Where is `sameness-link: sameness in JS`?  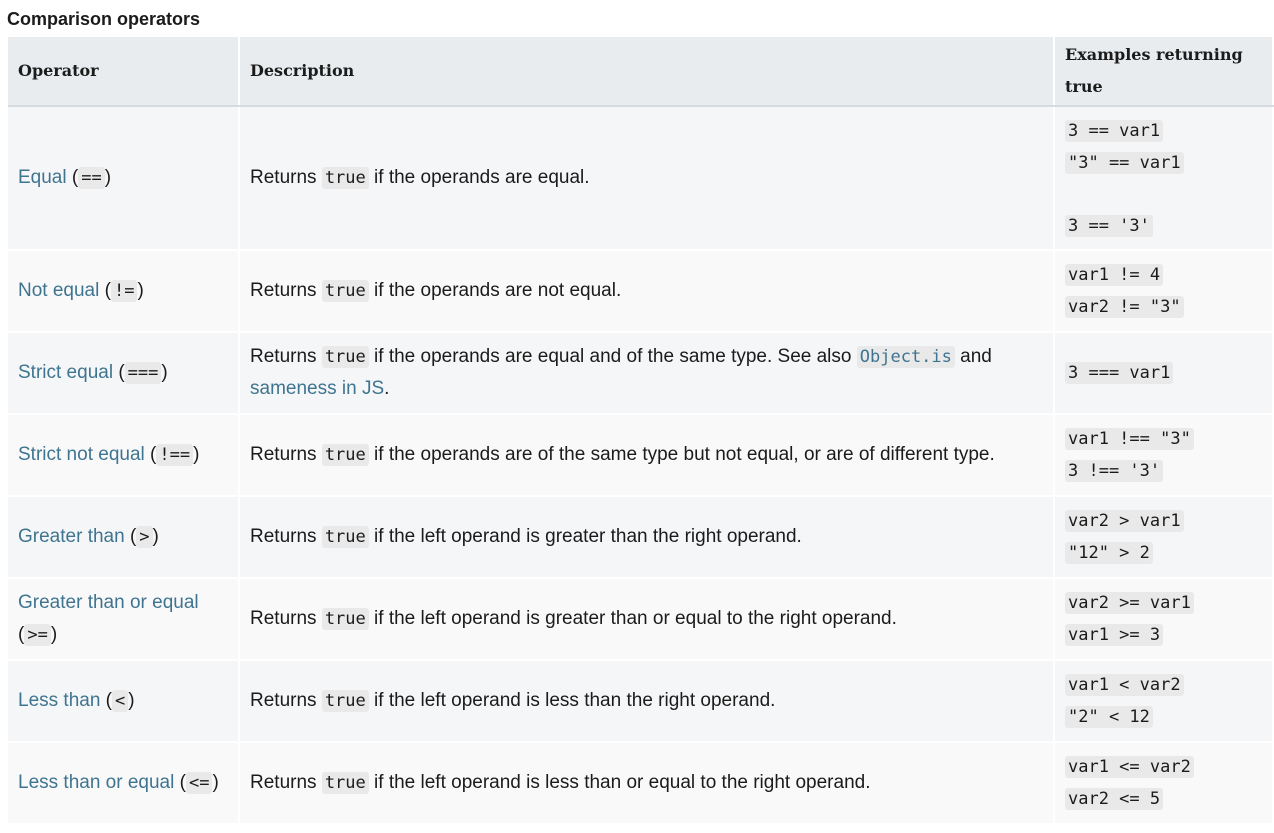
sameness-link: sameness in JS is located at coordinates (317, 388).